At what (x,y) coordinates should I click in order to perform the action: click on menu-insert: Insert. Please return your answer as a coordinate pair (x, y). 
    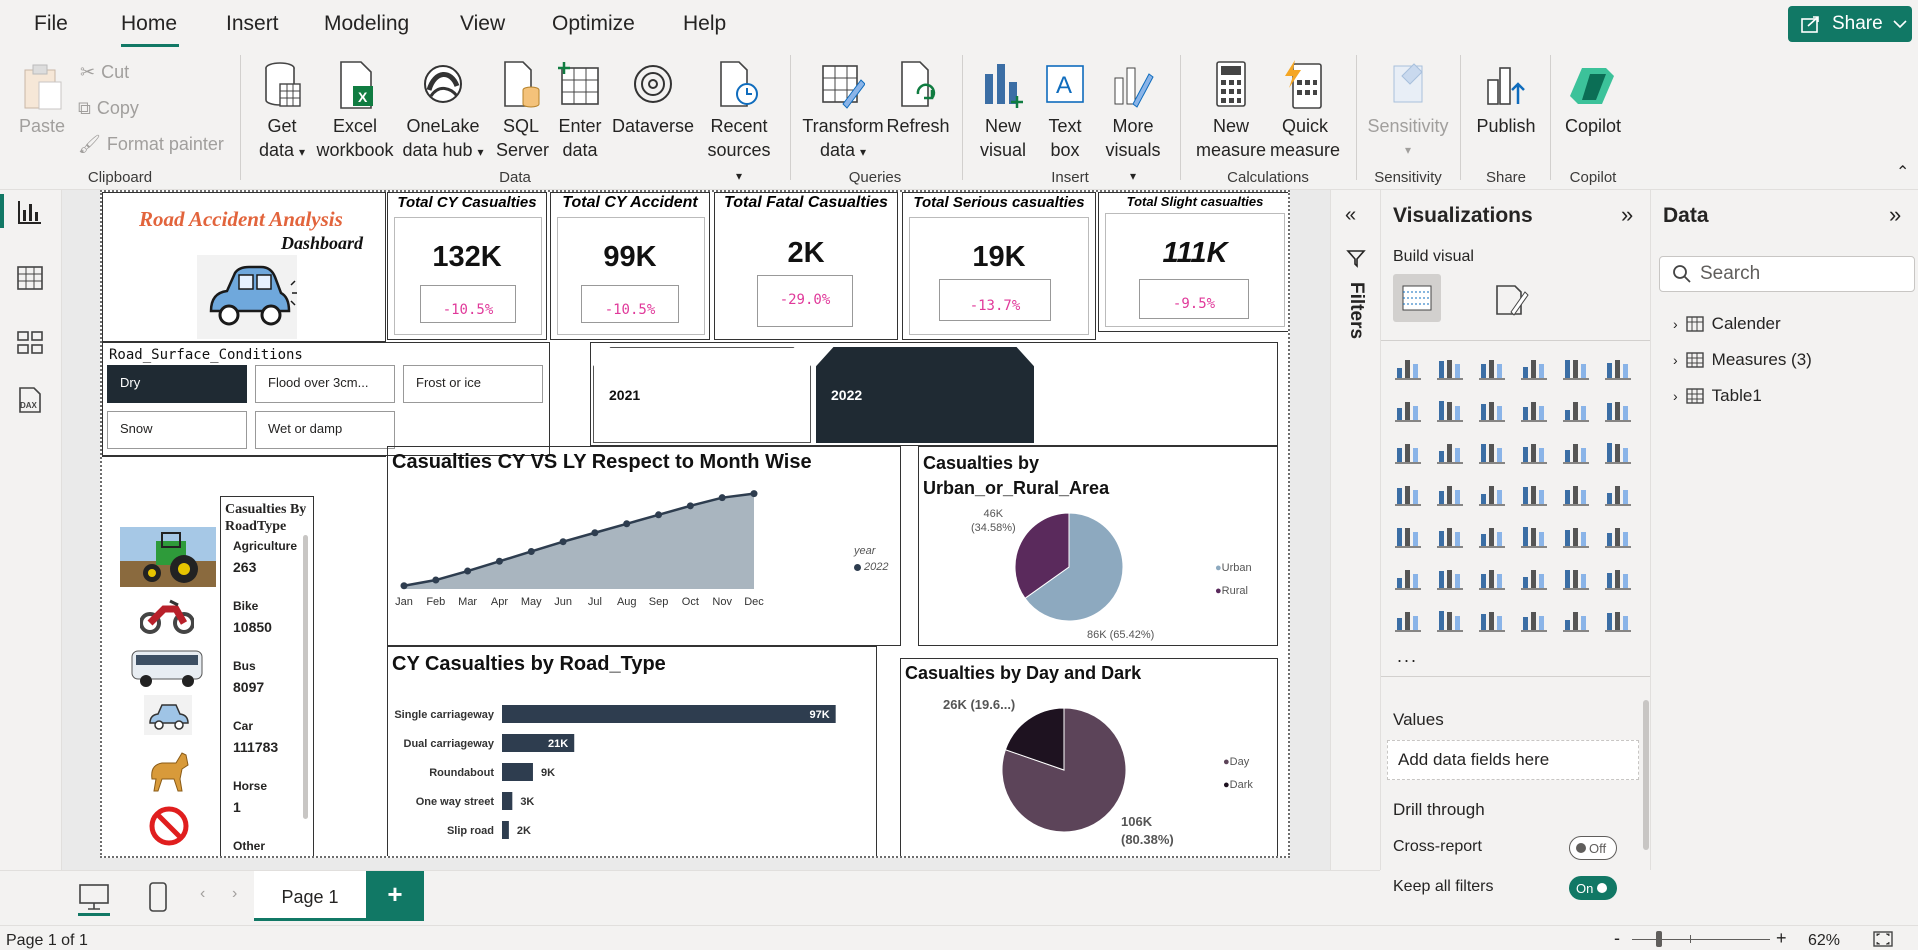
    Looking at the image, I should click on (252, 24).